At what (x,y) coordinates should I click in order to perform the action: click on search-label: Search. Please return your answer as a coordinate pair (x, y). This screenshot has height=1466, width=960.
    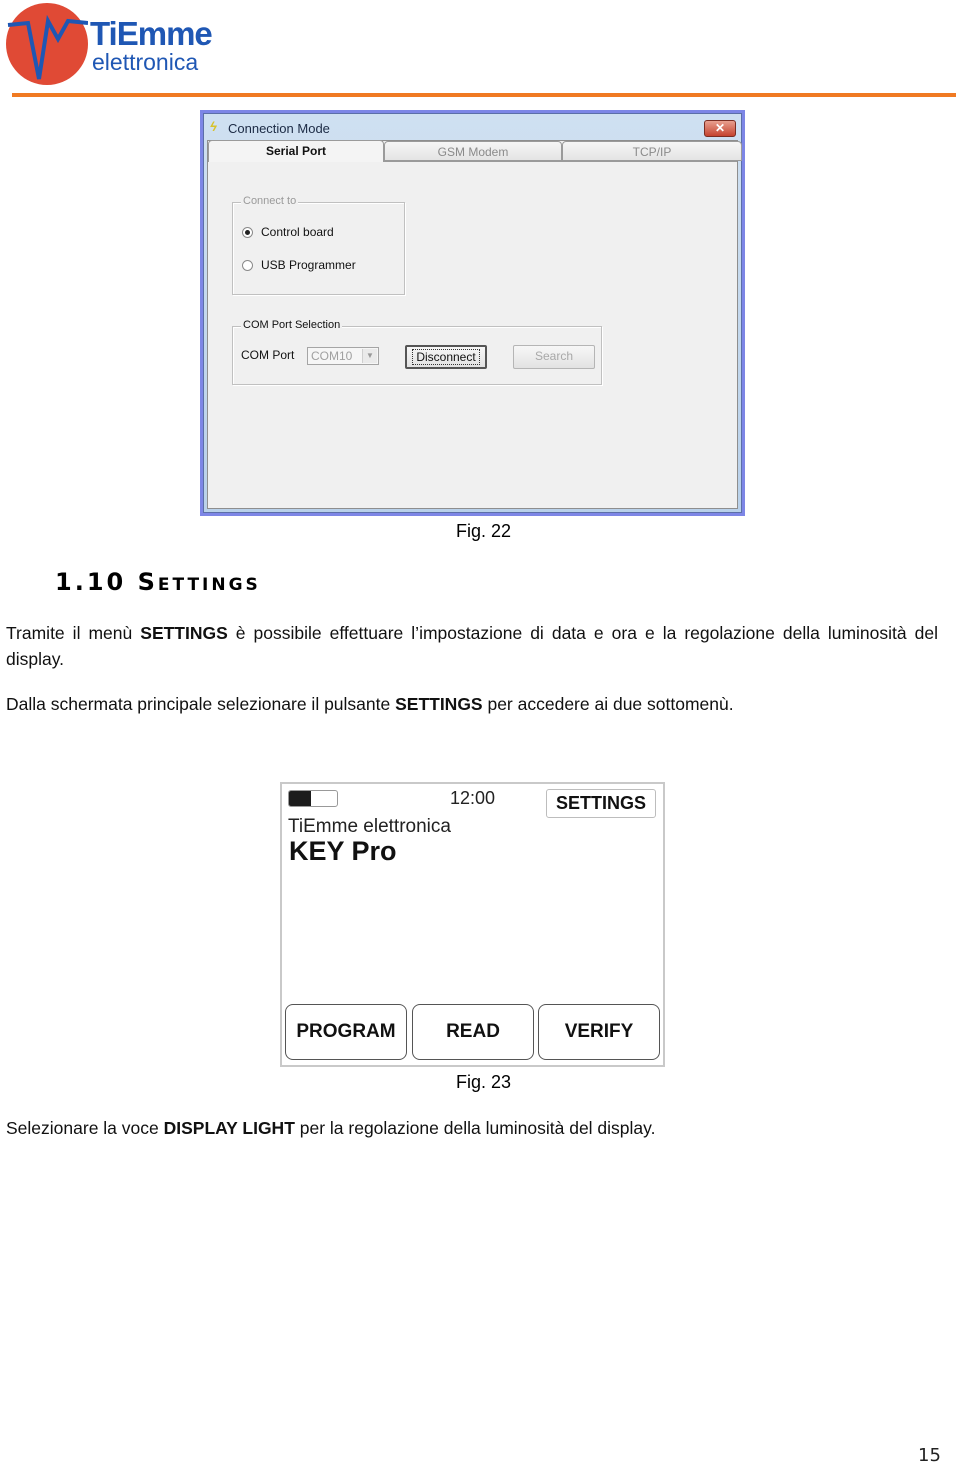
    Looking at the image, I should click on (554, 356).